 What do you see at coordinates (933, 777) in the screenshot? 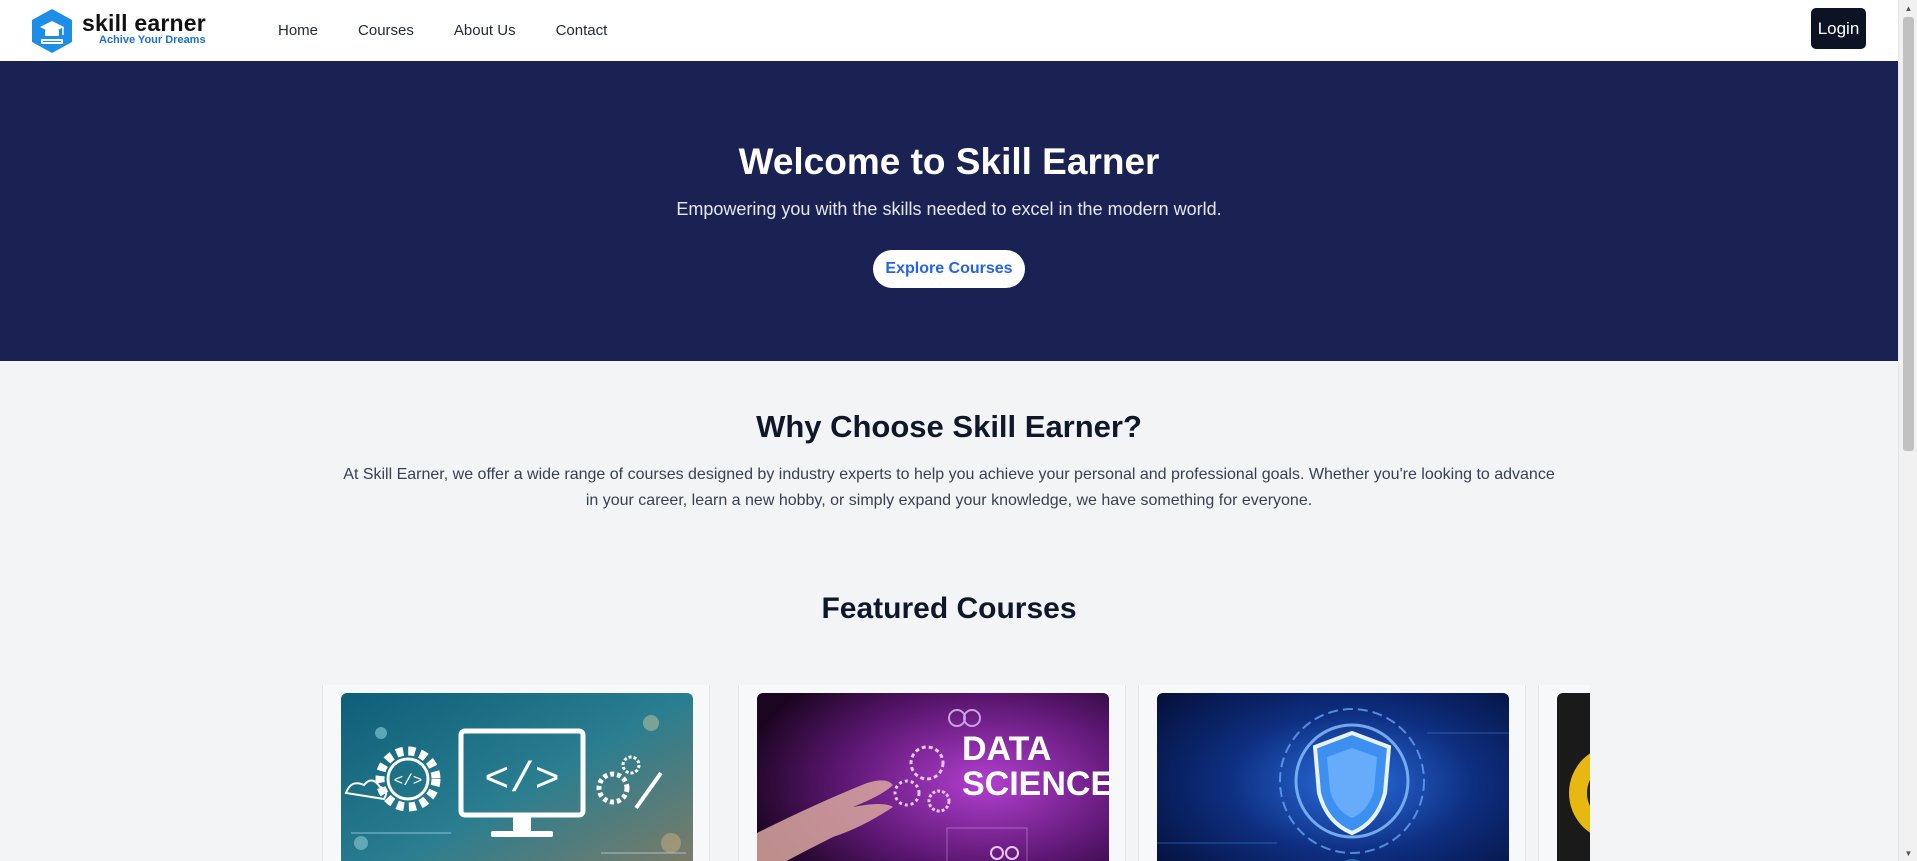
I see `data-science-image: DATA SCIENCE` at bounding box center [933, 777].